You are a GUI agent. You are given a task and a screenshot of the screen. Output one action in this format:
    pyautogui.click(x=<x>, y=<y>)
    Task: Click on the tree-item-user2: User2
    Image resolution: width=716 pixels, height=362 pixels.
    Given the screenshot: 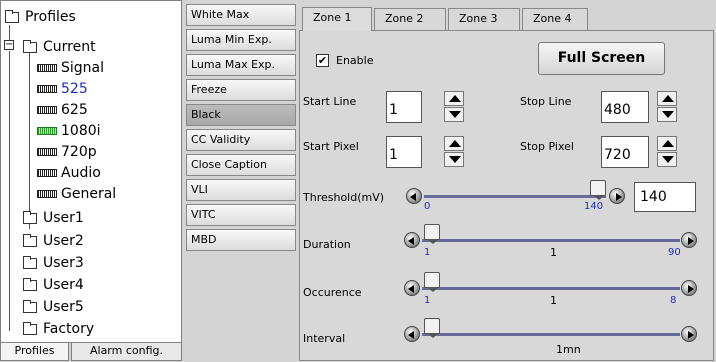 What is the action you would take?
    pyautogui.click(x=53, y=241)
    